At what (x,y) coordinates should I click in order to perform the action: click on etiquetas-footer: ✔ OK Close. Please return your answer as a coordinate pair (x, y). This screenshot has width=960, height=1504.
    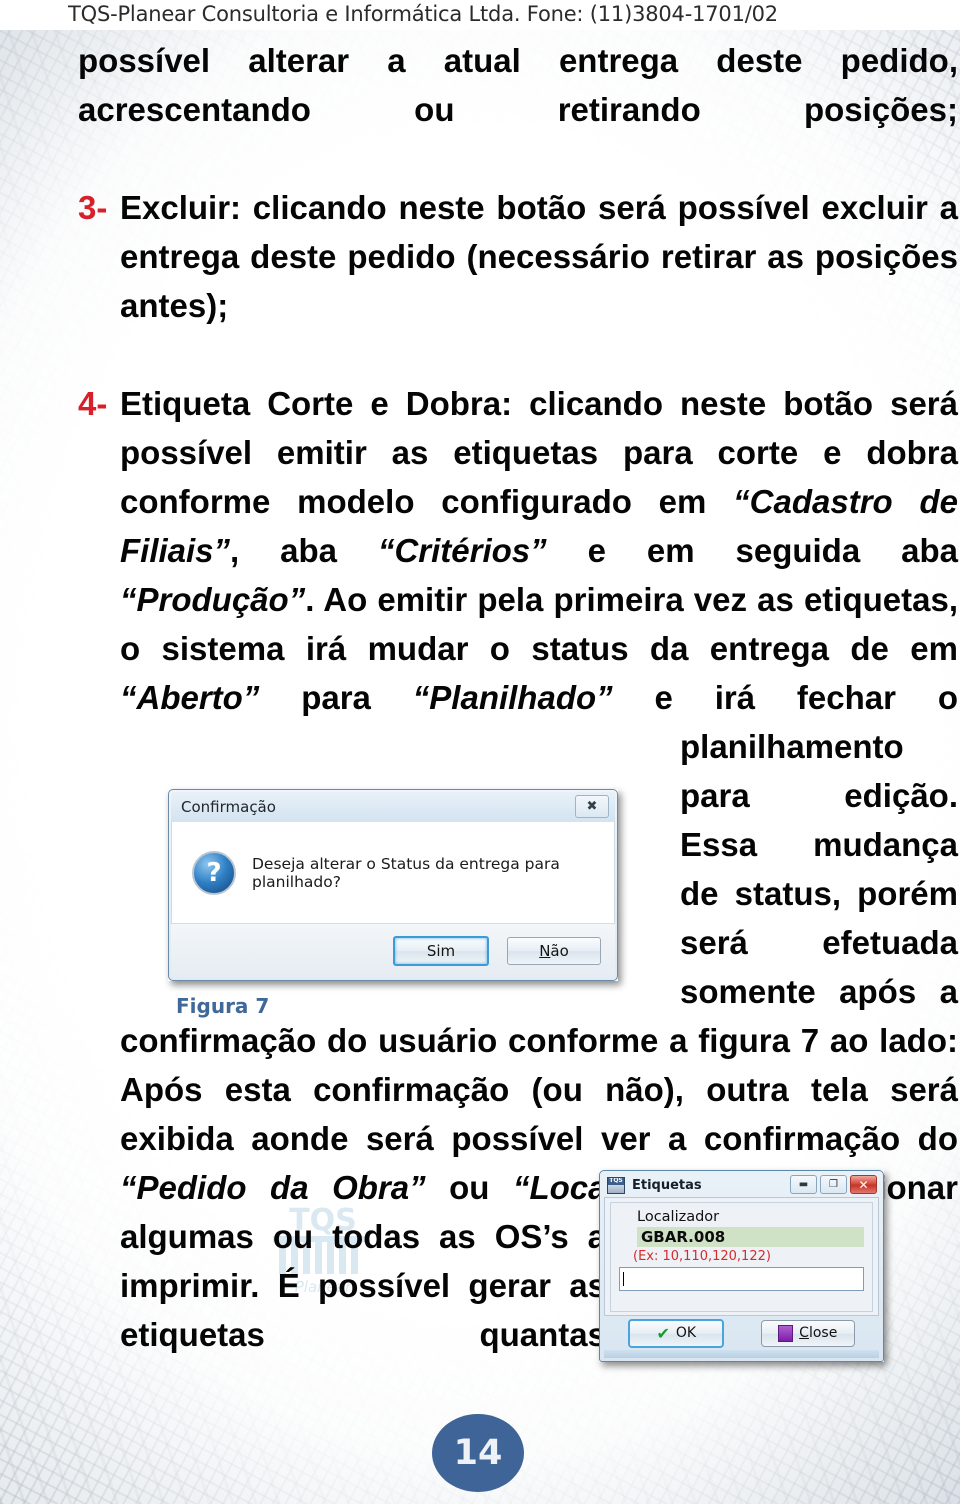
    Looking at the image, I should click on (741, 1333).